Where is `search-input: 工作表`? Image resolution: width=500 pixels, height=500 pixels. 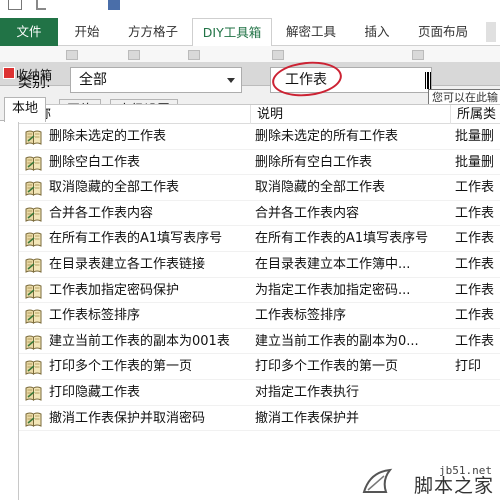 search-input: 工作表 is located at coordinates (351, 80).